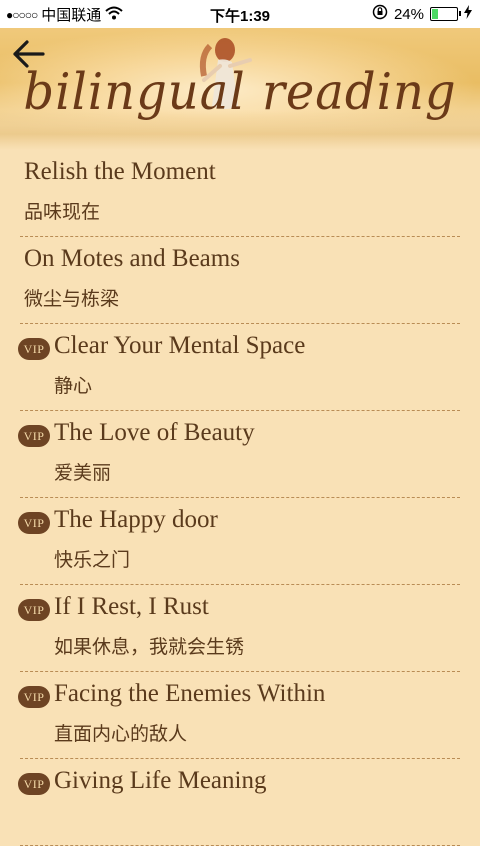 The width and height of the screenshot is (480, 846). What do you see at coordinates (240, 193) in the screenshot?
I see `list-item: Relish the Moment 品味现在` at bounding box center [240, 193].